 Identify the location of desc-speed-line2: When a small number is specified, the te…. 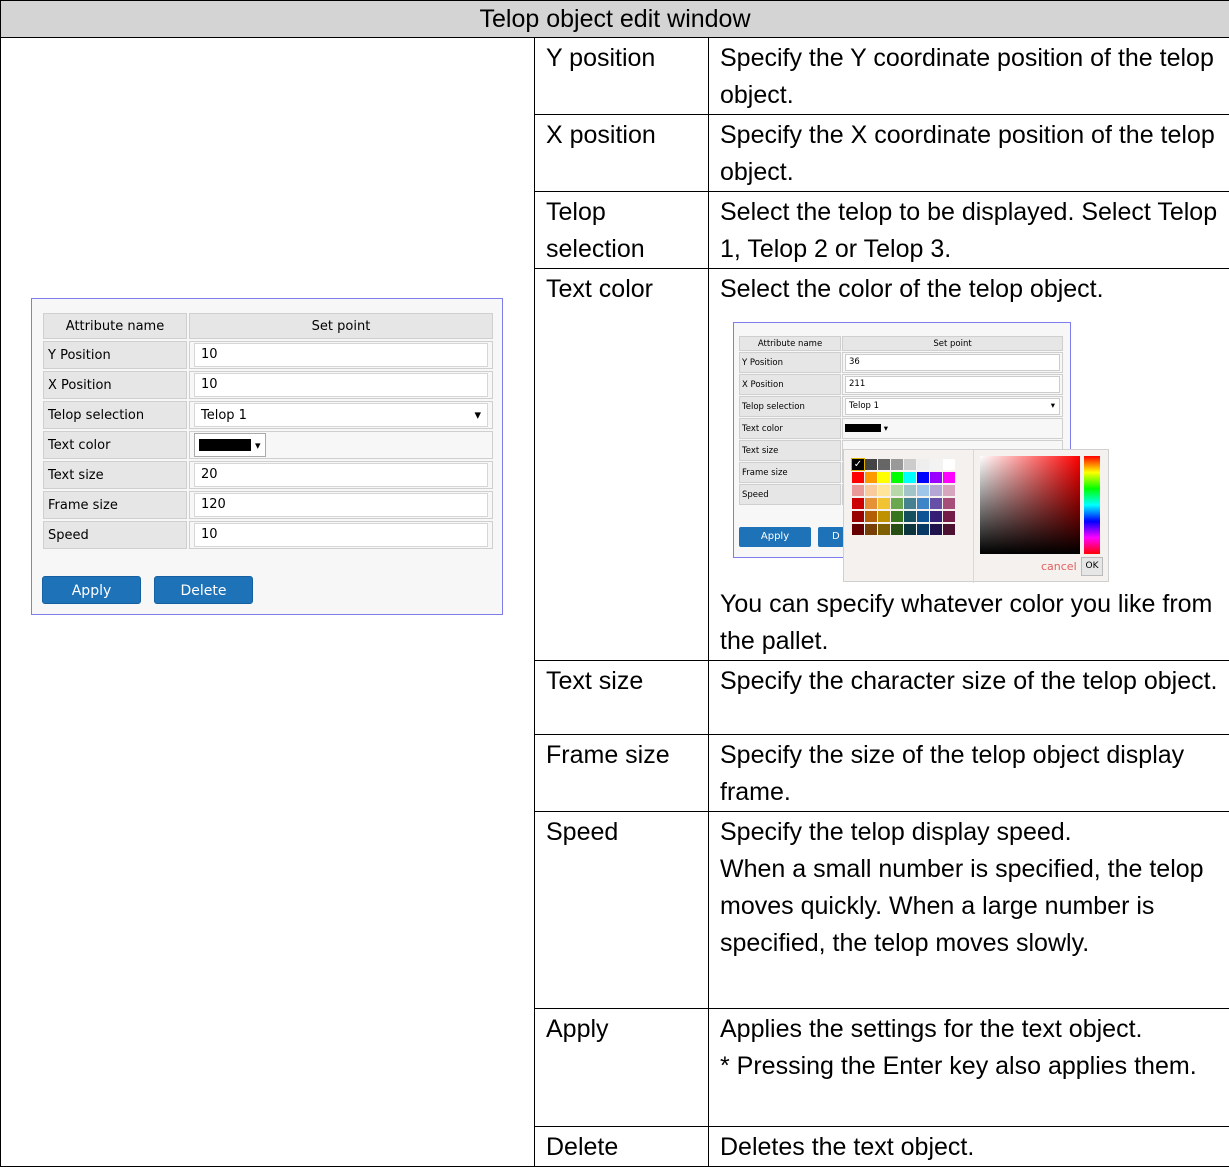
(971, 906).